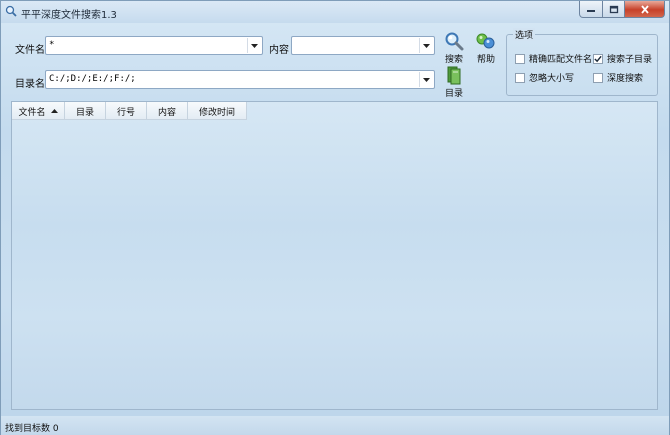 Image resolution: width=670 pixels, height=435 pixels. What do you see at coordinates (363, 45) in the screenshot?
I see `content-combobox` at bounding box center [363, 45].